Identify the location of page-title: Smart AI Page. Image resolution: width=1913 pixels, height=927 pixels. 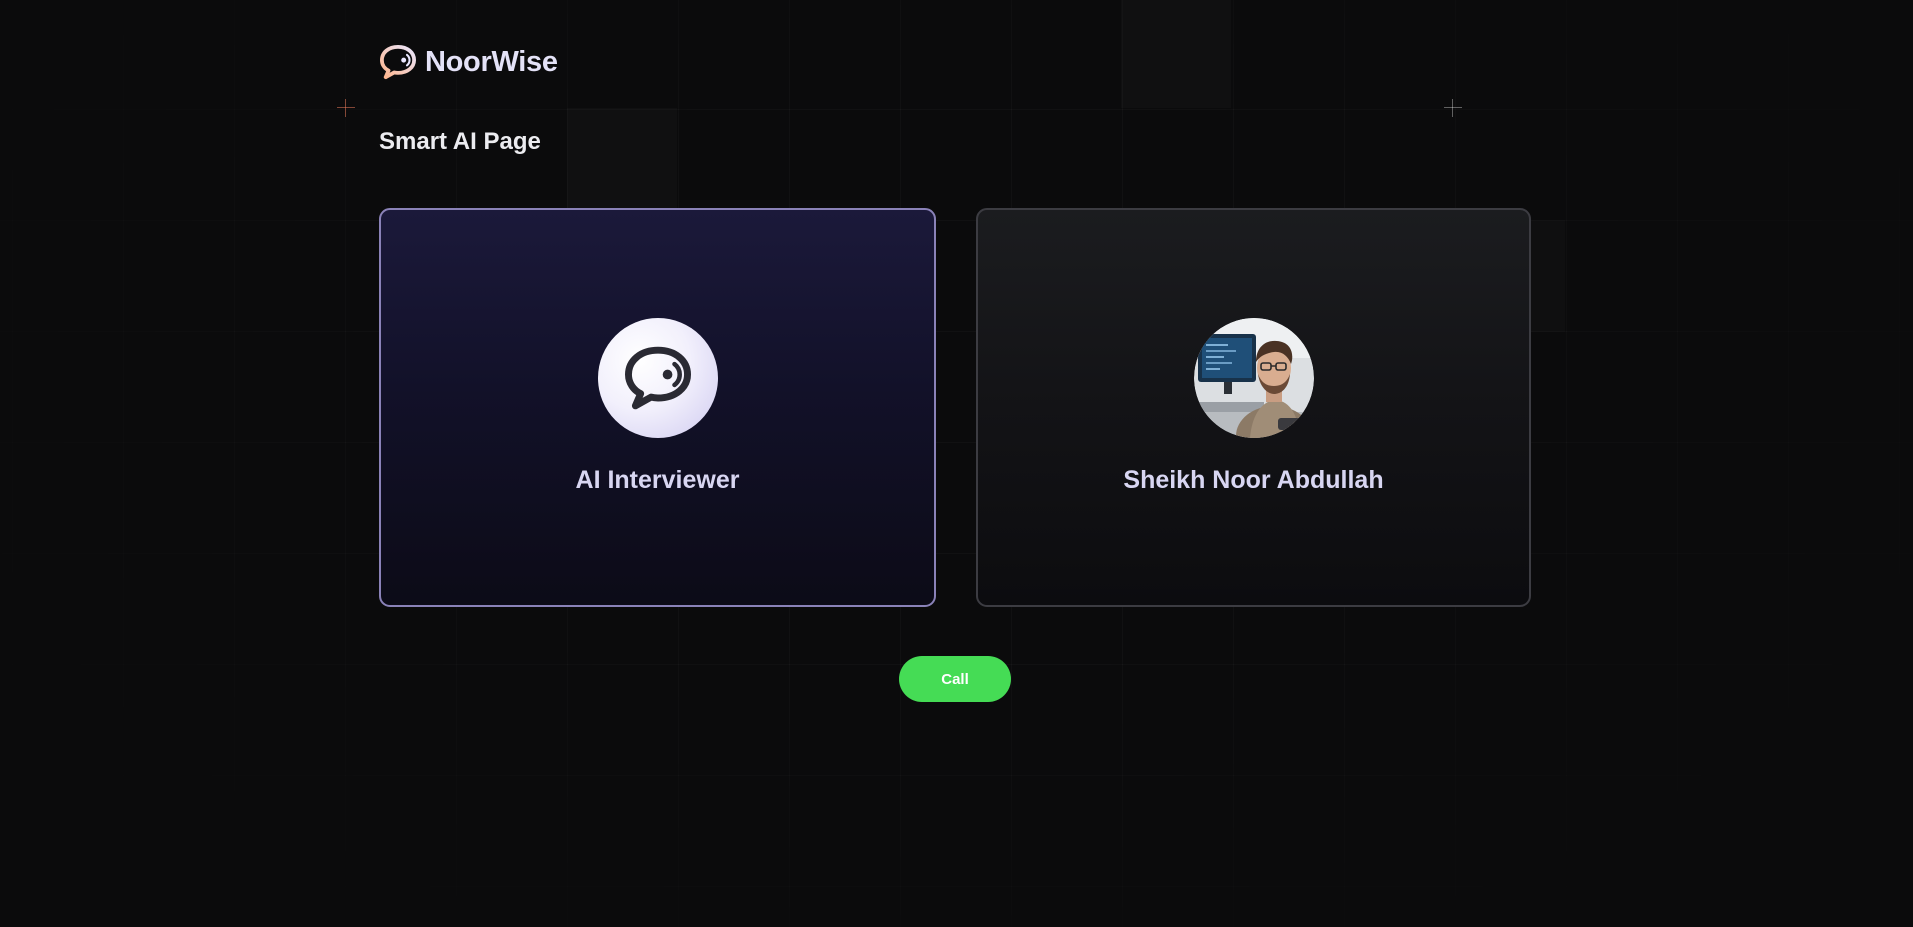
(460, 141).